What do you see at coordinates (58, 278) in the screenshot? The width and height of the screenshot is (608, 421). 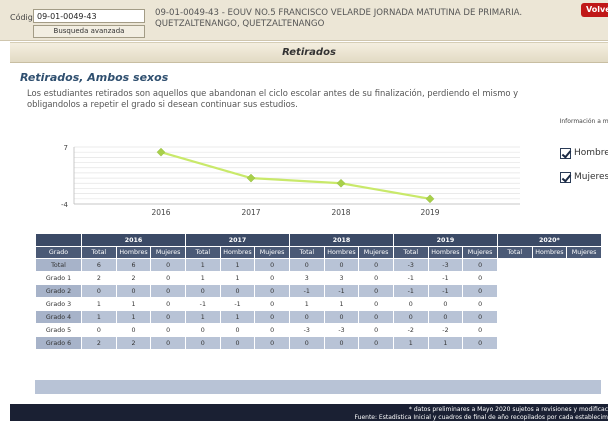 I see `grado-cell: Grado 1` at bounding box center [58, 278].